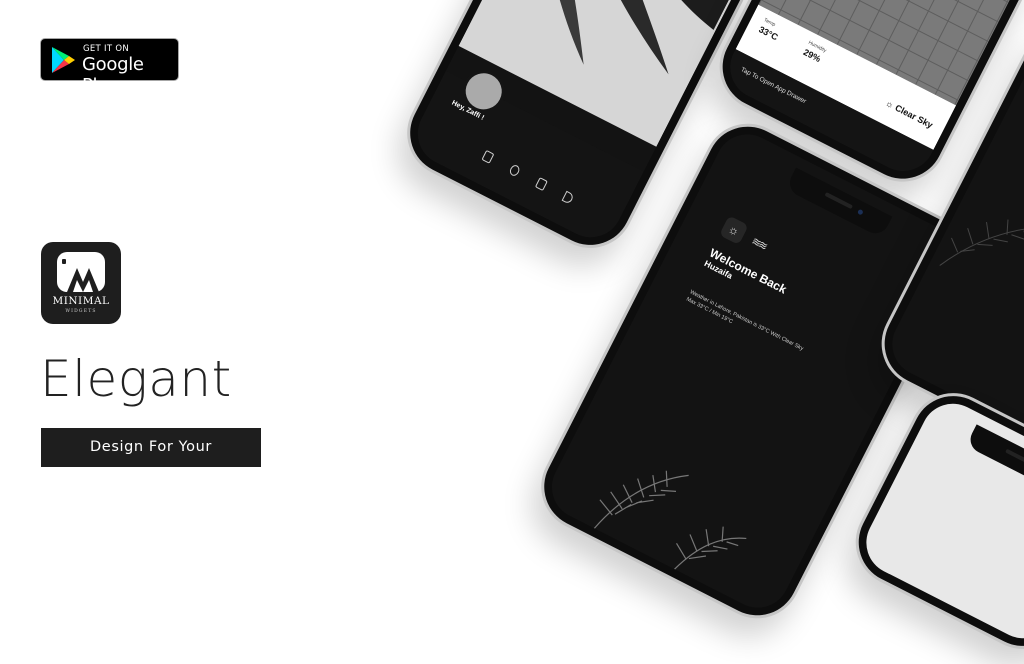 The height and width of the screenshot is (664, 1024). What do you see at coordinates (768, 33) in the screenshot?
I see `temp-value: 33°C` at bounding box center [768, 33].